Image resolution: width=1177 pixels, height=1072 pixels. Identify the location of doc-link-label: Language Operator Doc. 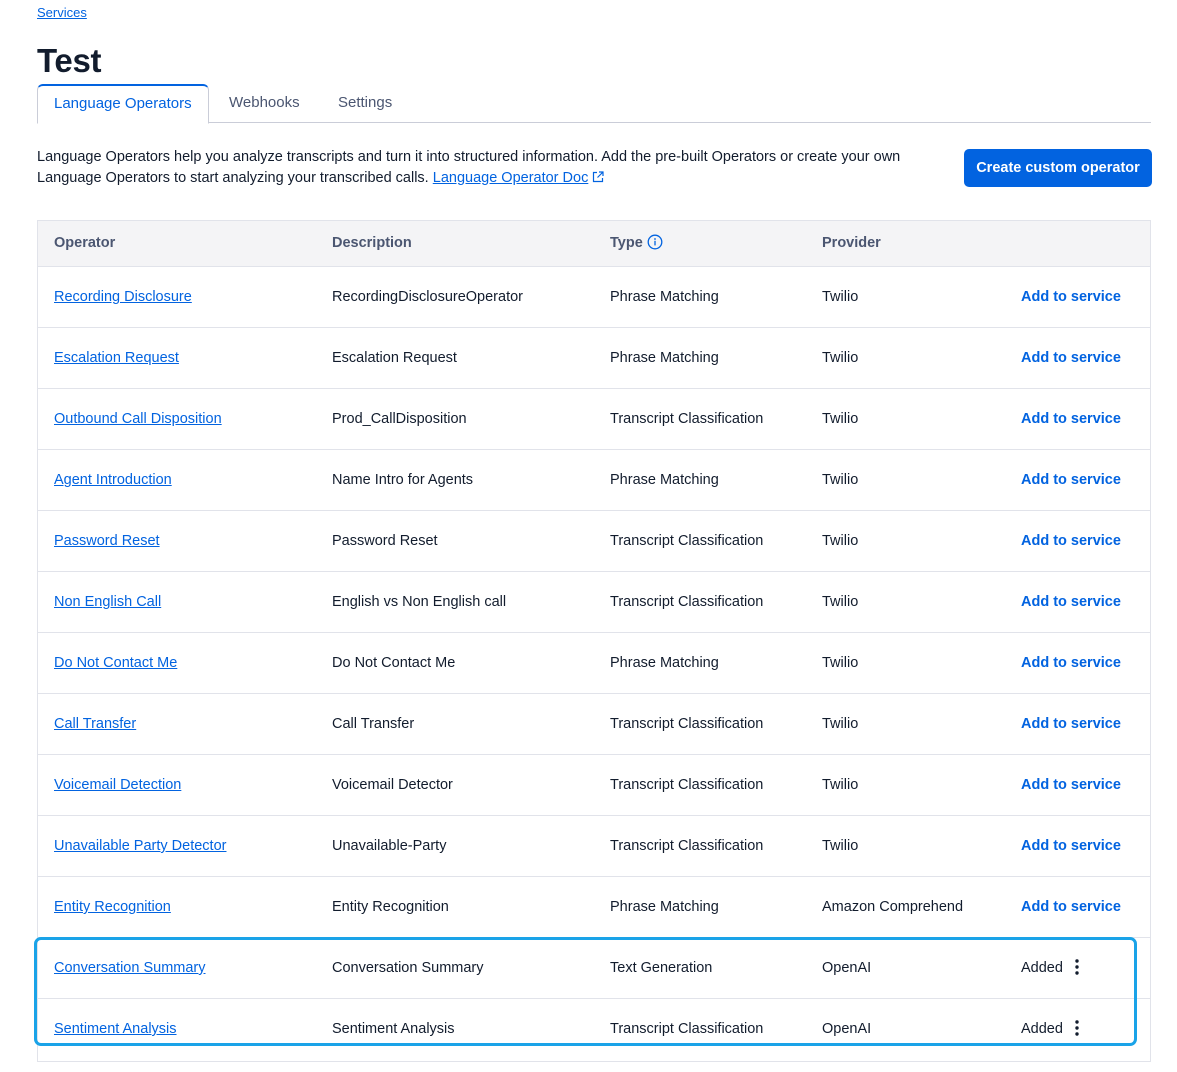
(510, 177).